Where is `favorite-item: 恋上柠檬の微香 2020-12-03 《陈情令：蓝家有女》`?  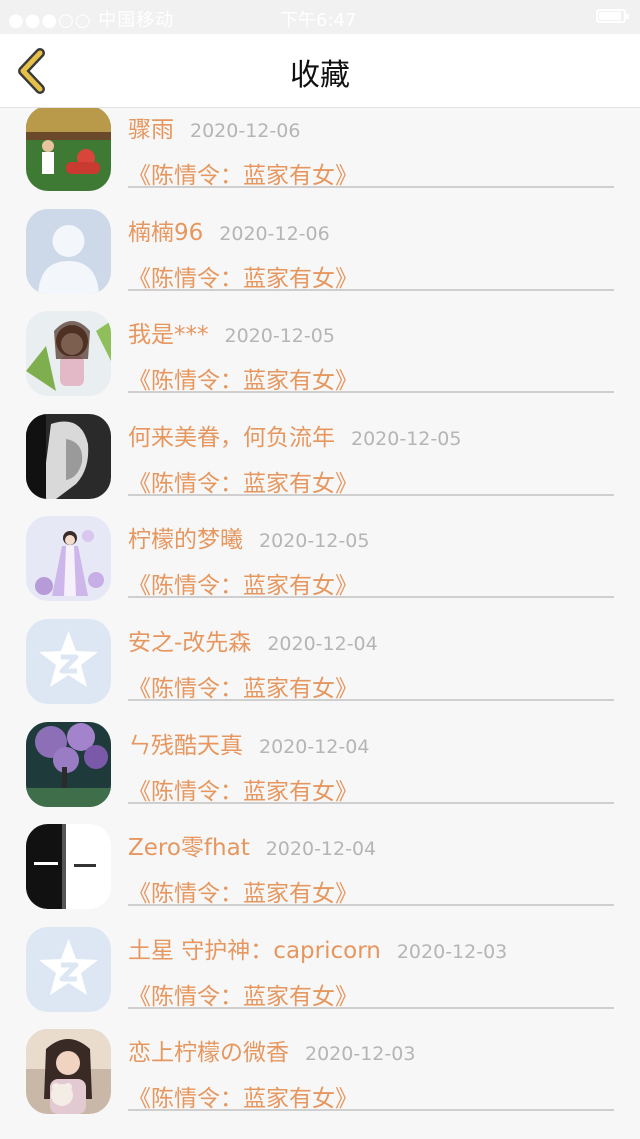 favorite-item: 恋上柠檬の微香 2020-12-03 《陈情令：蓝家有女》 is located at coordinates (320, 1080).